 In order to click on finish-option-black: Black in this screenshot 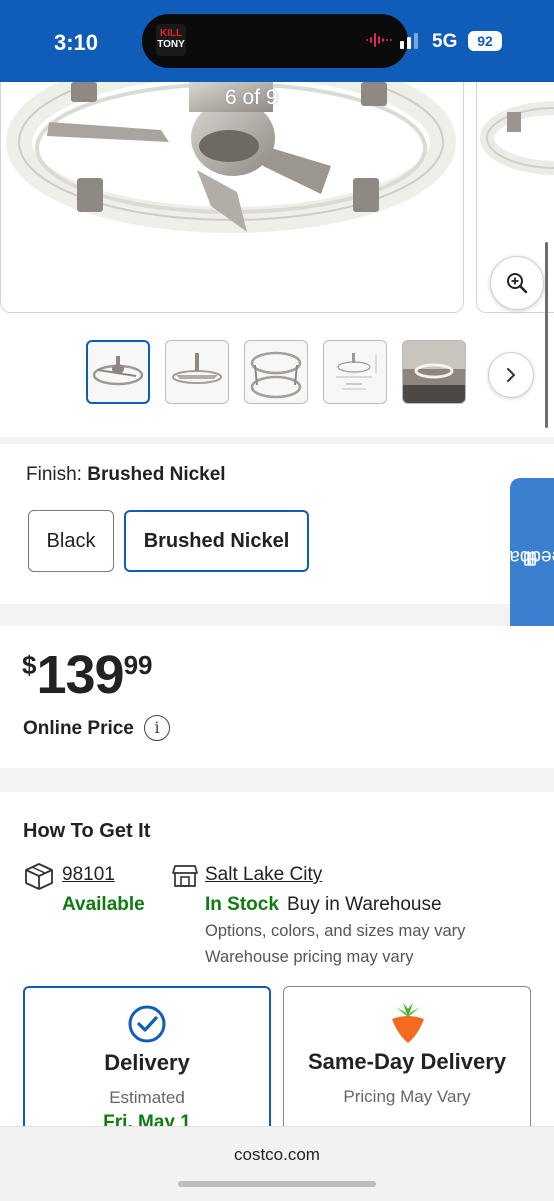, I will do `click(71, 541)`.